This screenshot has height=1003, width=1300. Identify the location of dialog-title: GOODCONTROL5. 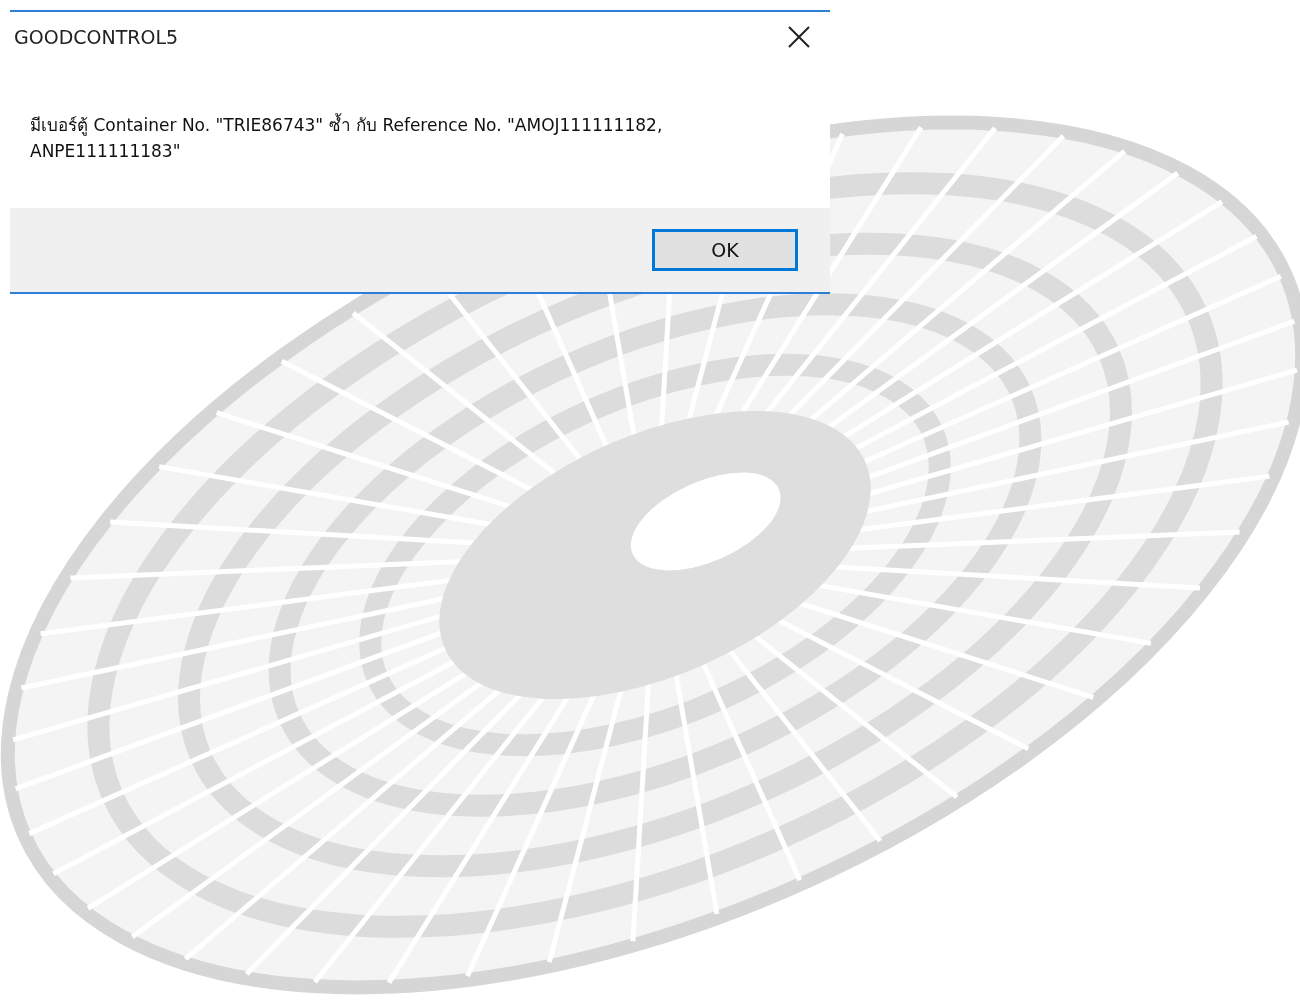
(96, 37).